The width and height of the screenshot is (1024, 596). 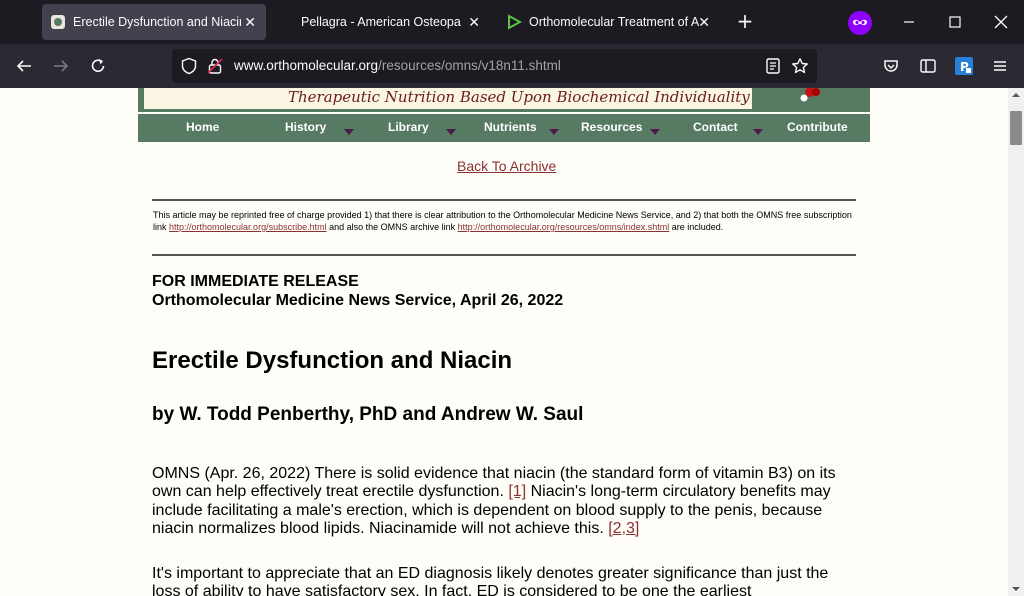 What do you see at coordinates (408, 127) in the screenshot?
I see `menu-library: Library` at bounding box center [408, 127].